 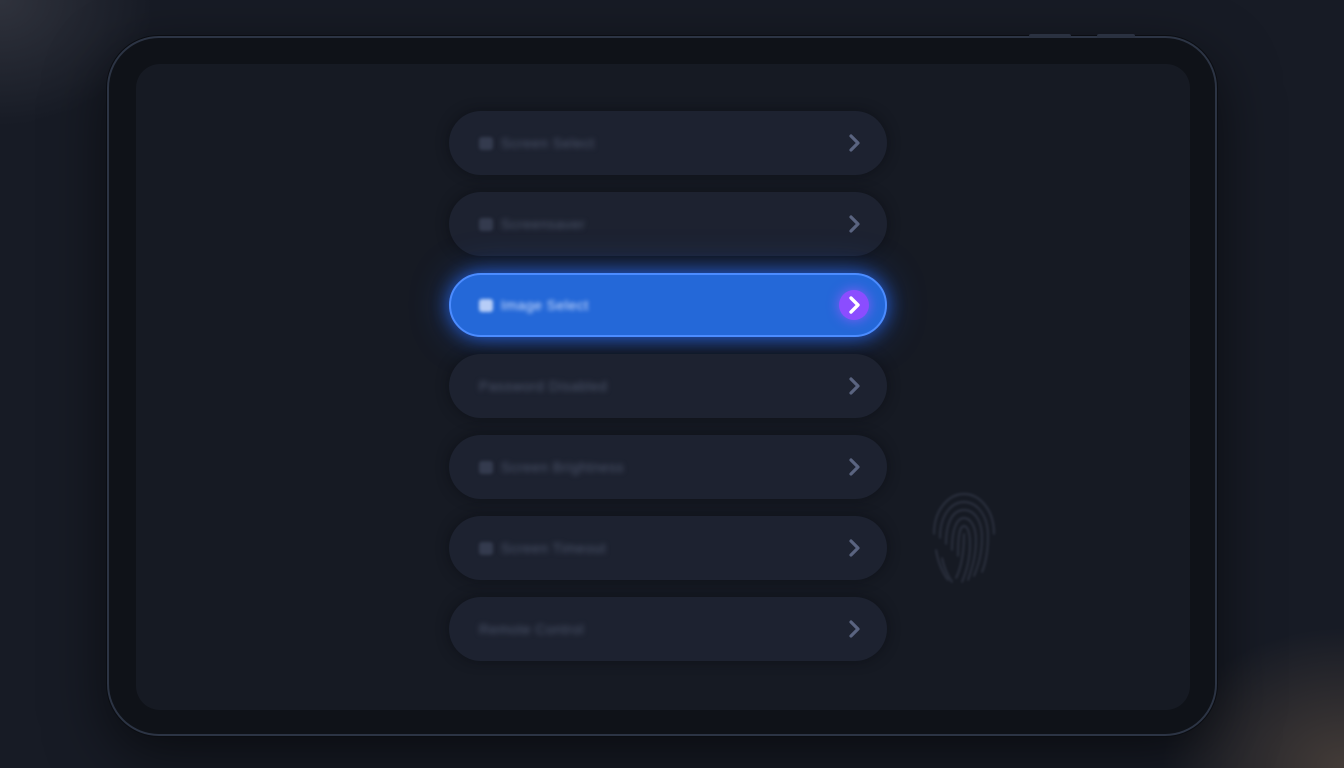 I want to click on menu-item-label: Screen Timeout, so click(x=554, y=548).